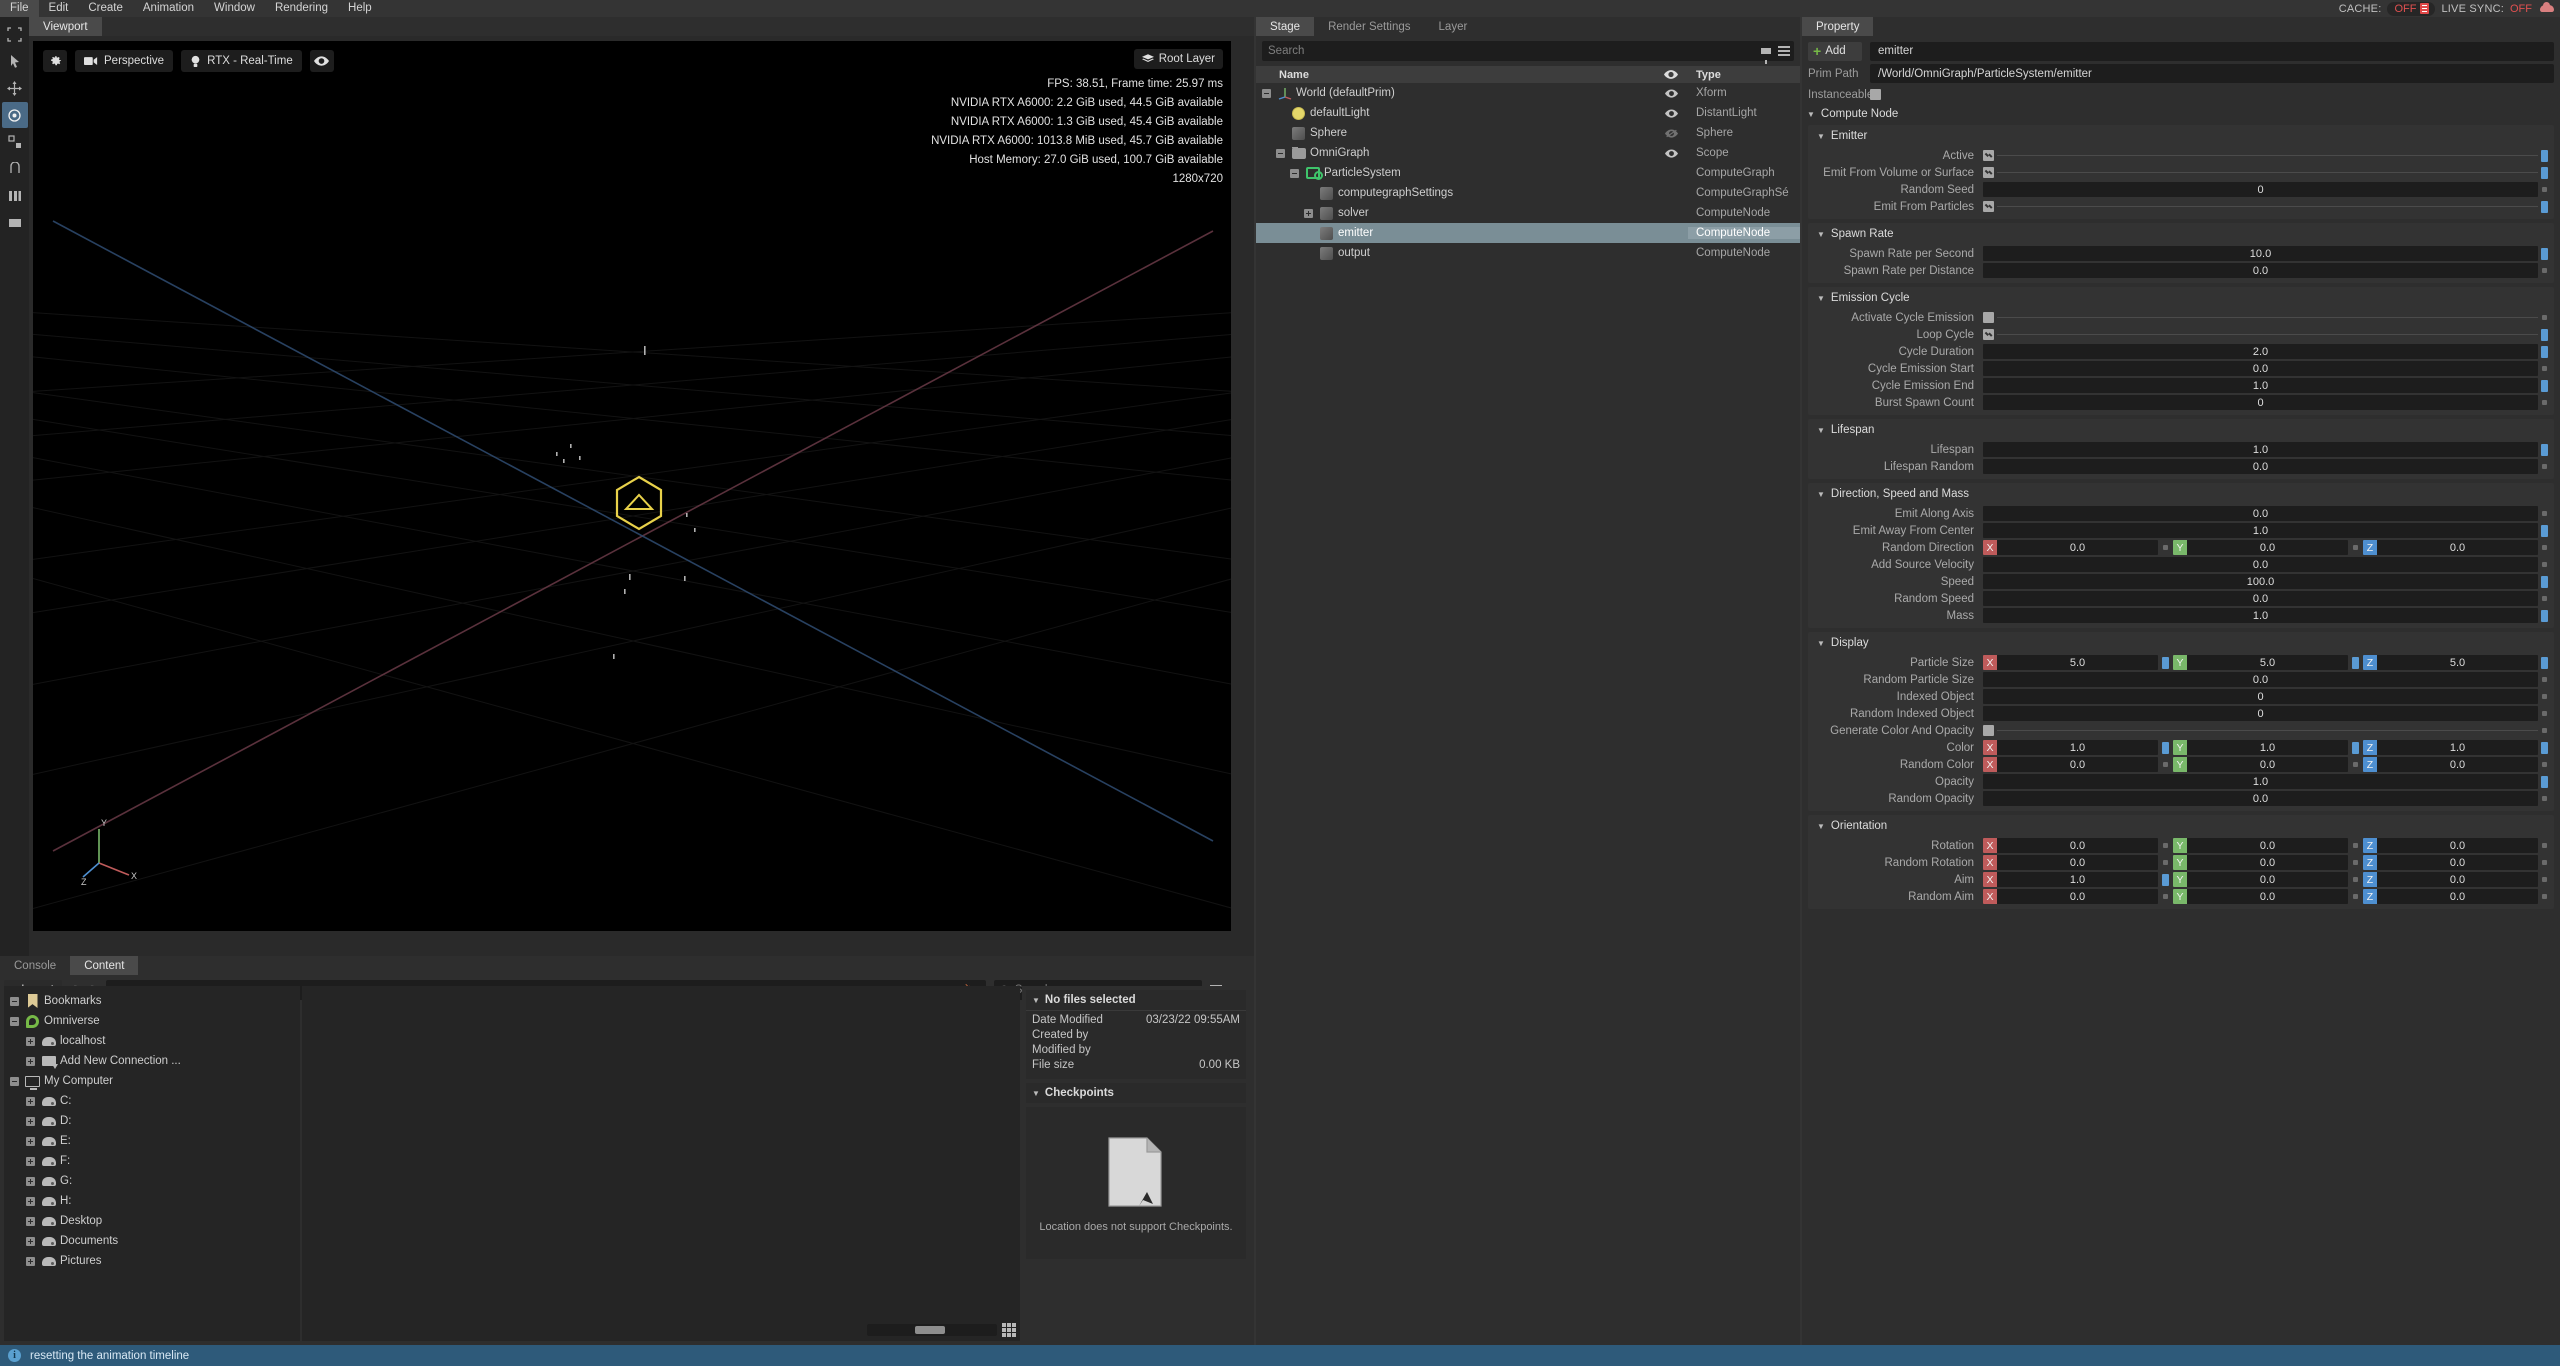 The height and width of the screenshot is (1366, 2560). What do you see at coordinates (1528, 113) in the screenshot?
I see `stage-tree-row: defaultLight DistantLight` at bounding box center [1528, 113].